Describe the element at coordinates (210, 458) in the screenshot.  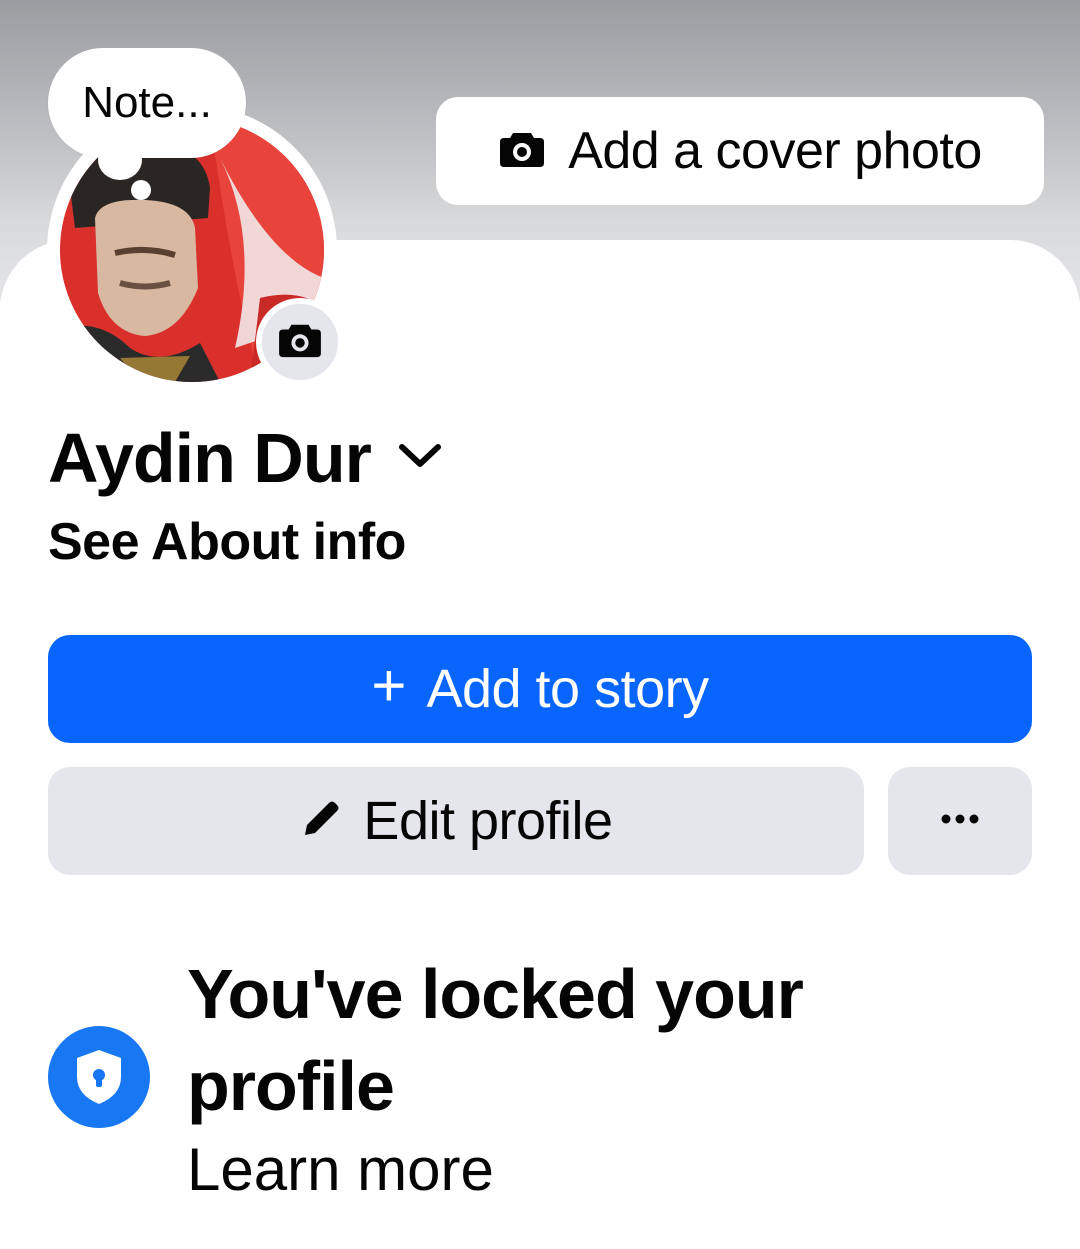
I see `profile-name: Aydin Dur` at that location.